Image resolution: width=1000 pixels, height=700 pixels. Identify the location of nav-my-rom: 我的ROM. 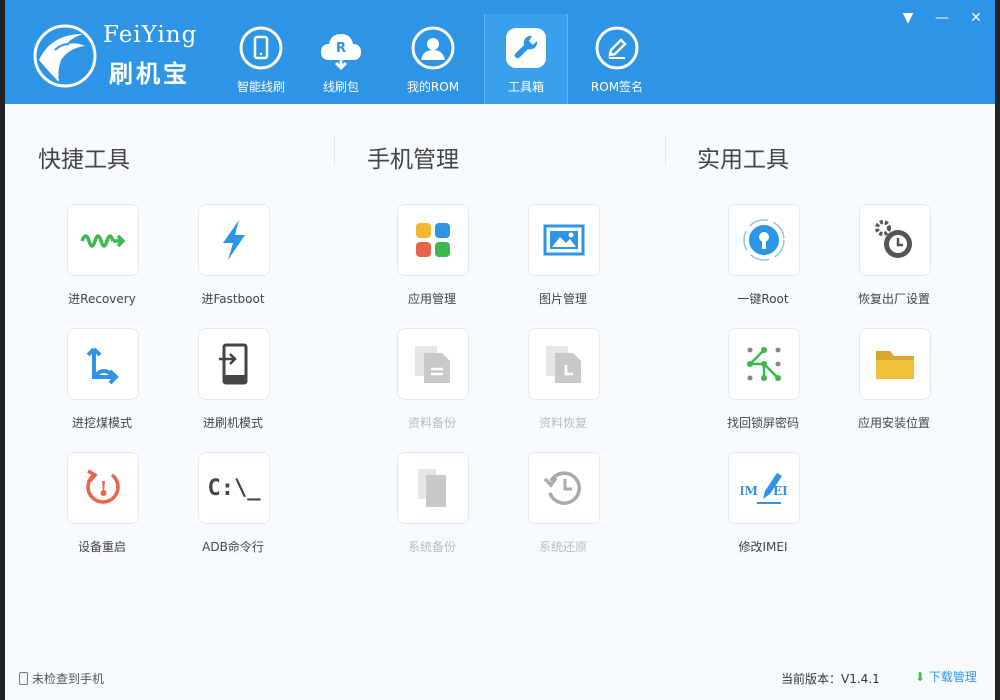
(433, 58).